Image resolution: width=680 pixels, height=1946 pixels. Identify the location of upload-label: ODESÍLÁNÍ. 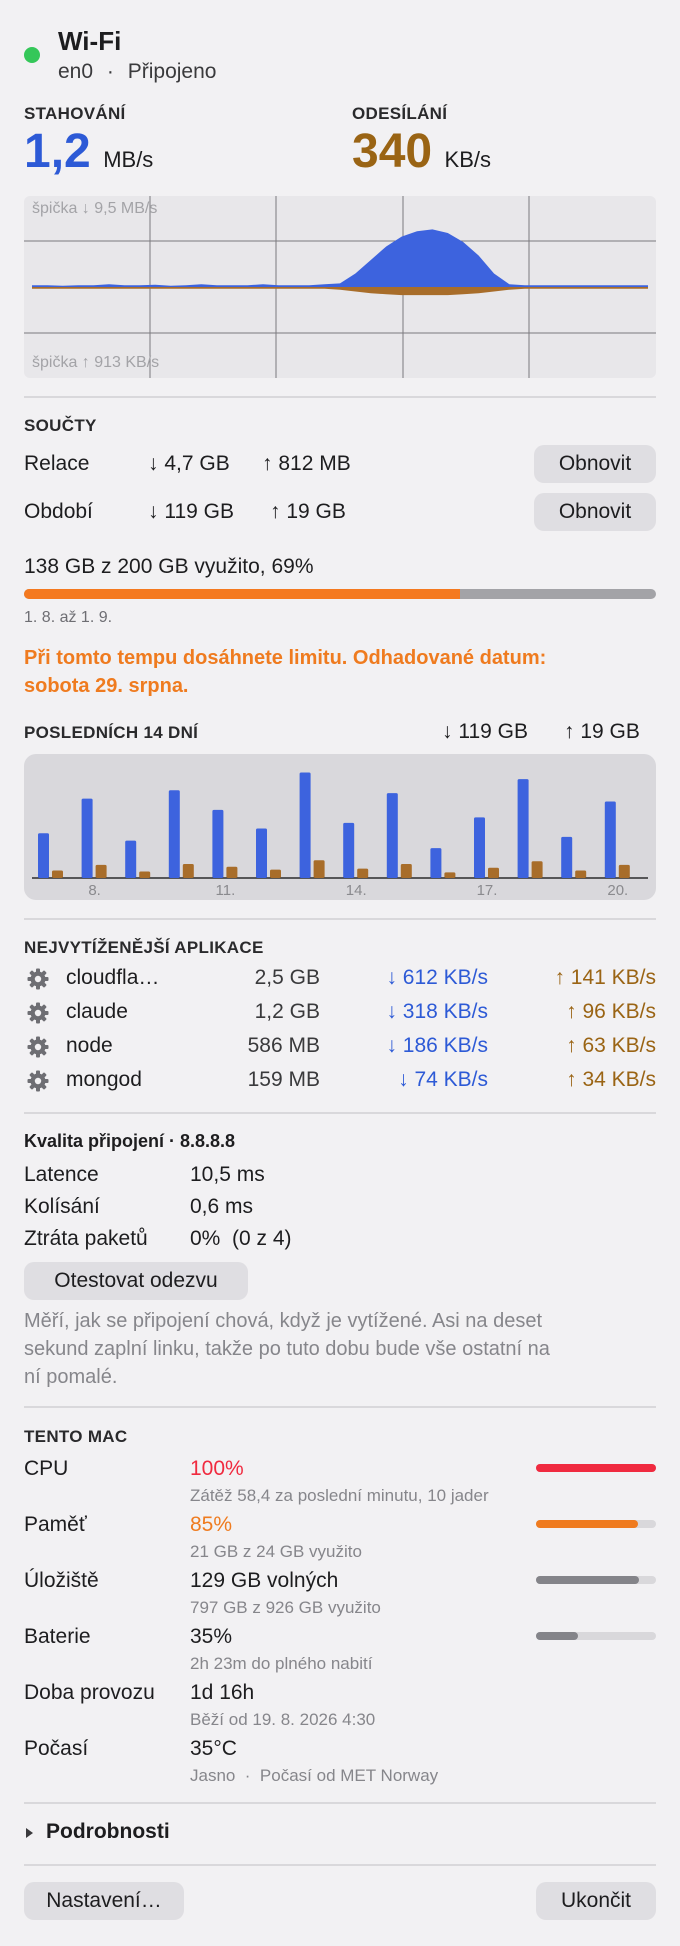
(400, 113).